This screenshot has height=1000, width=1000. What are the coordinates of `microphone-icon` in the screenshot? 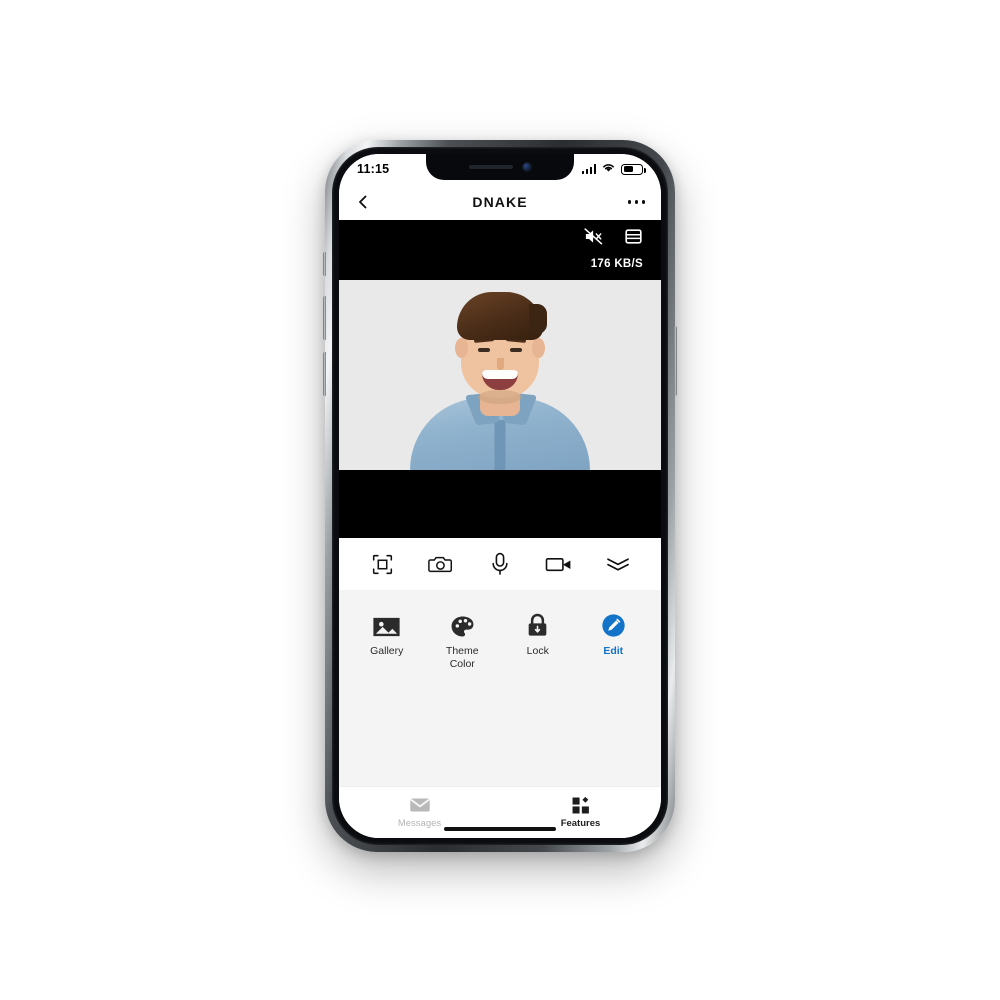 It's located at (500, 564).